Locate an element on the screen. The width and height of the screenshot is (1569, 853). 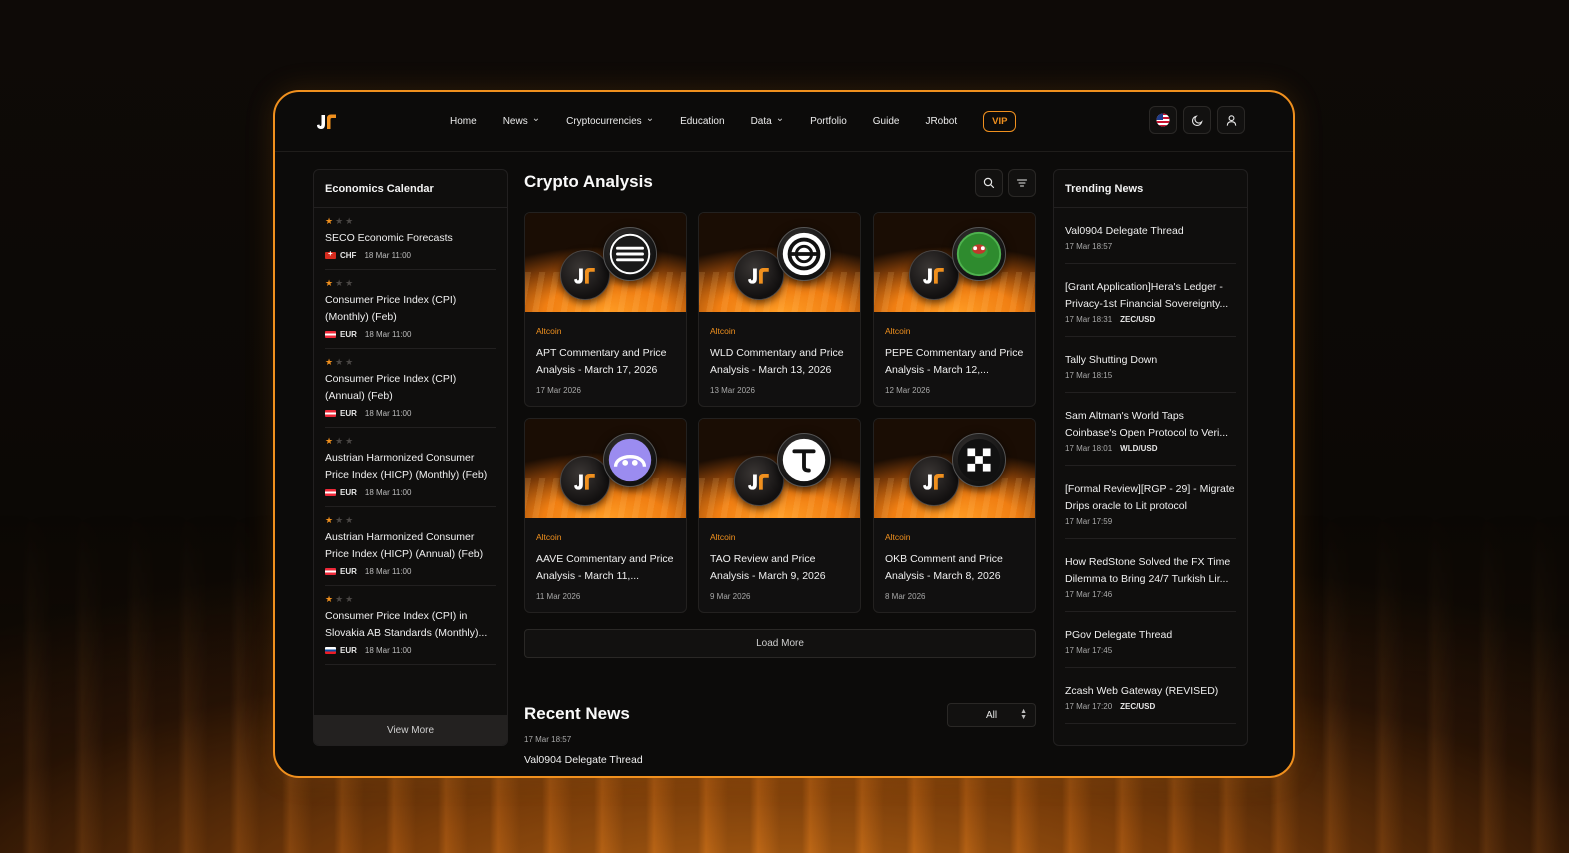
pepe-coin-icon is located at coordinates (979, 254).